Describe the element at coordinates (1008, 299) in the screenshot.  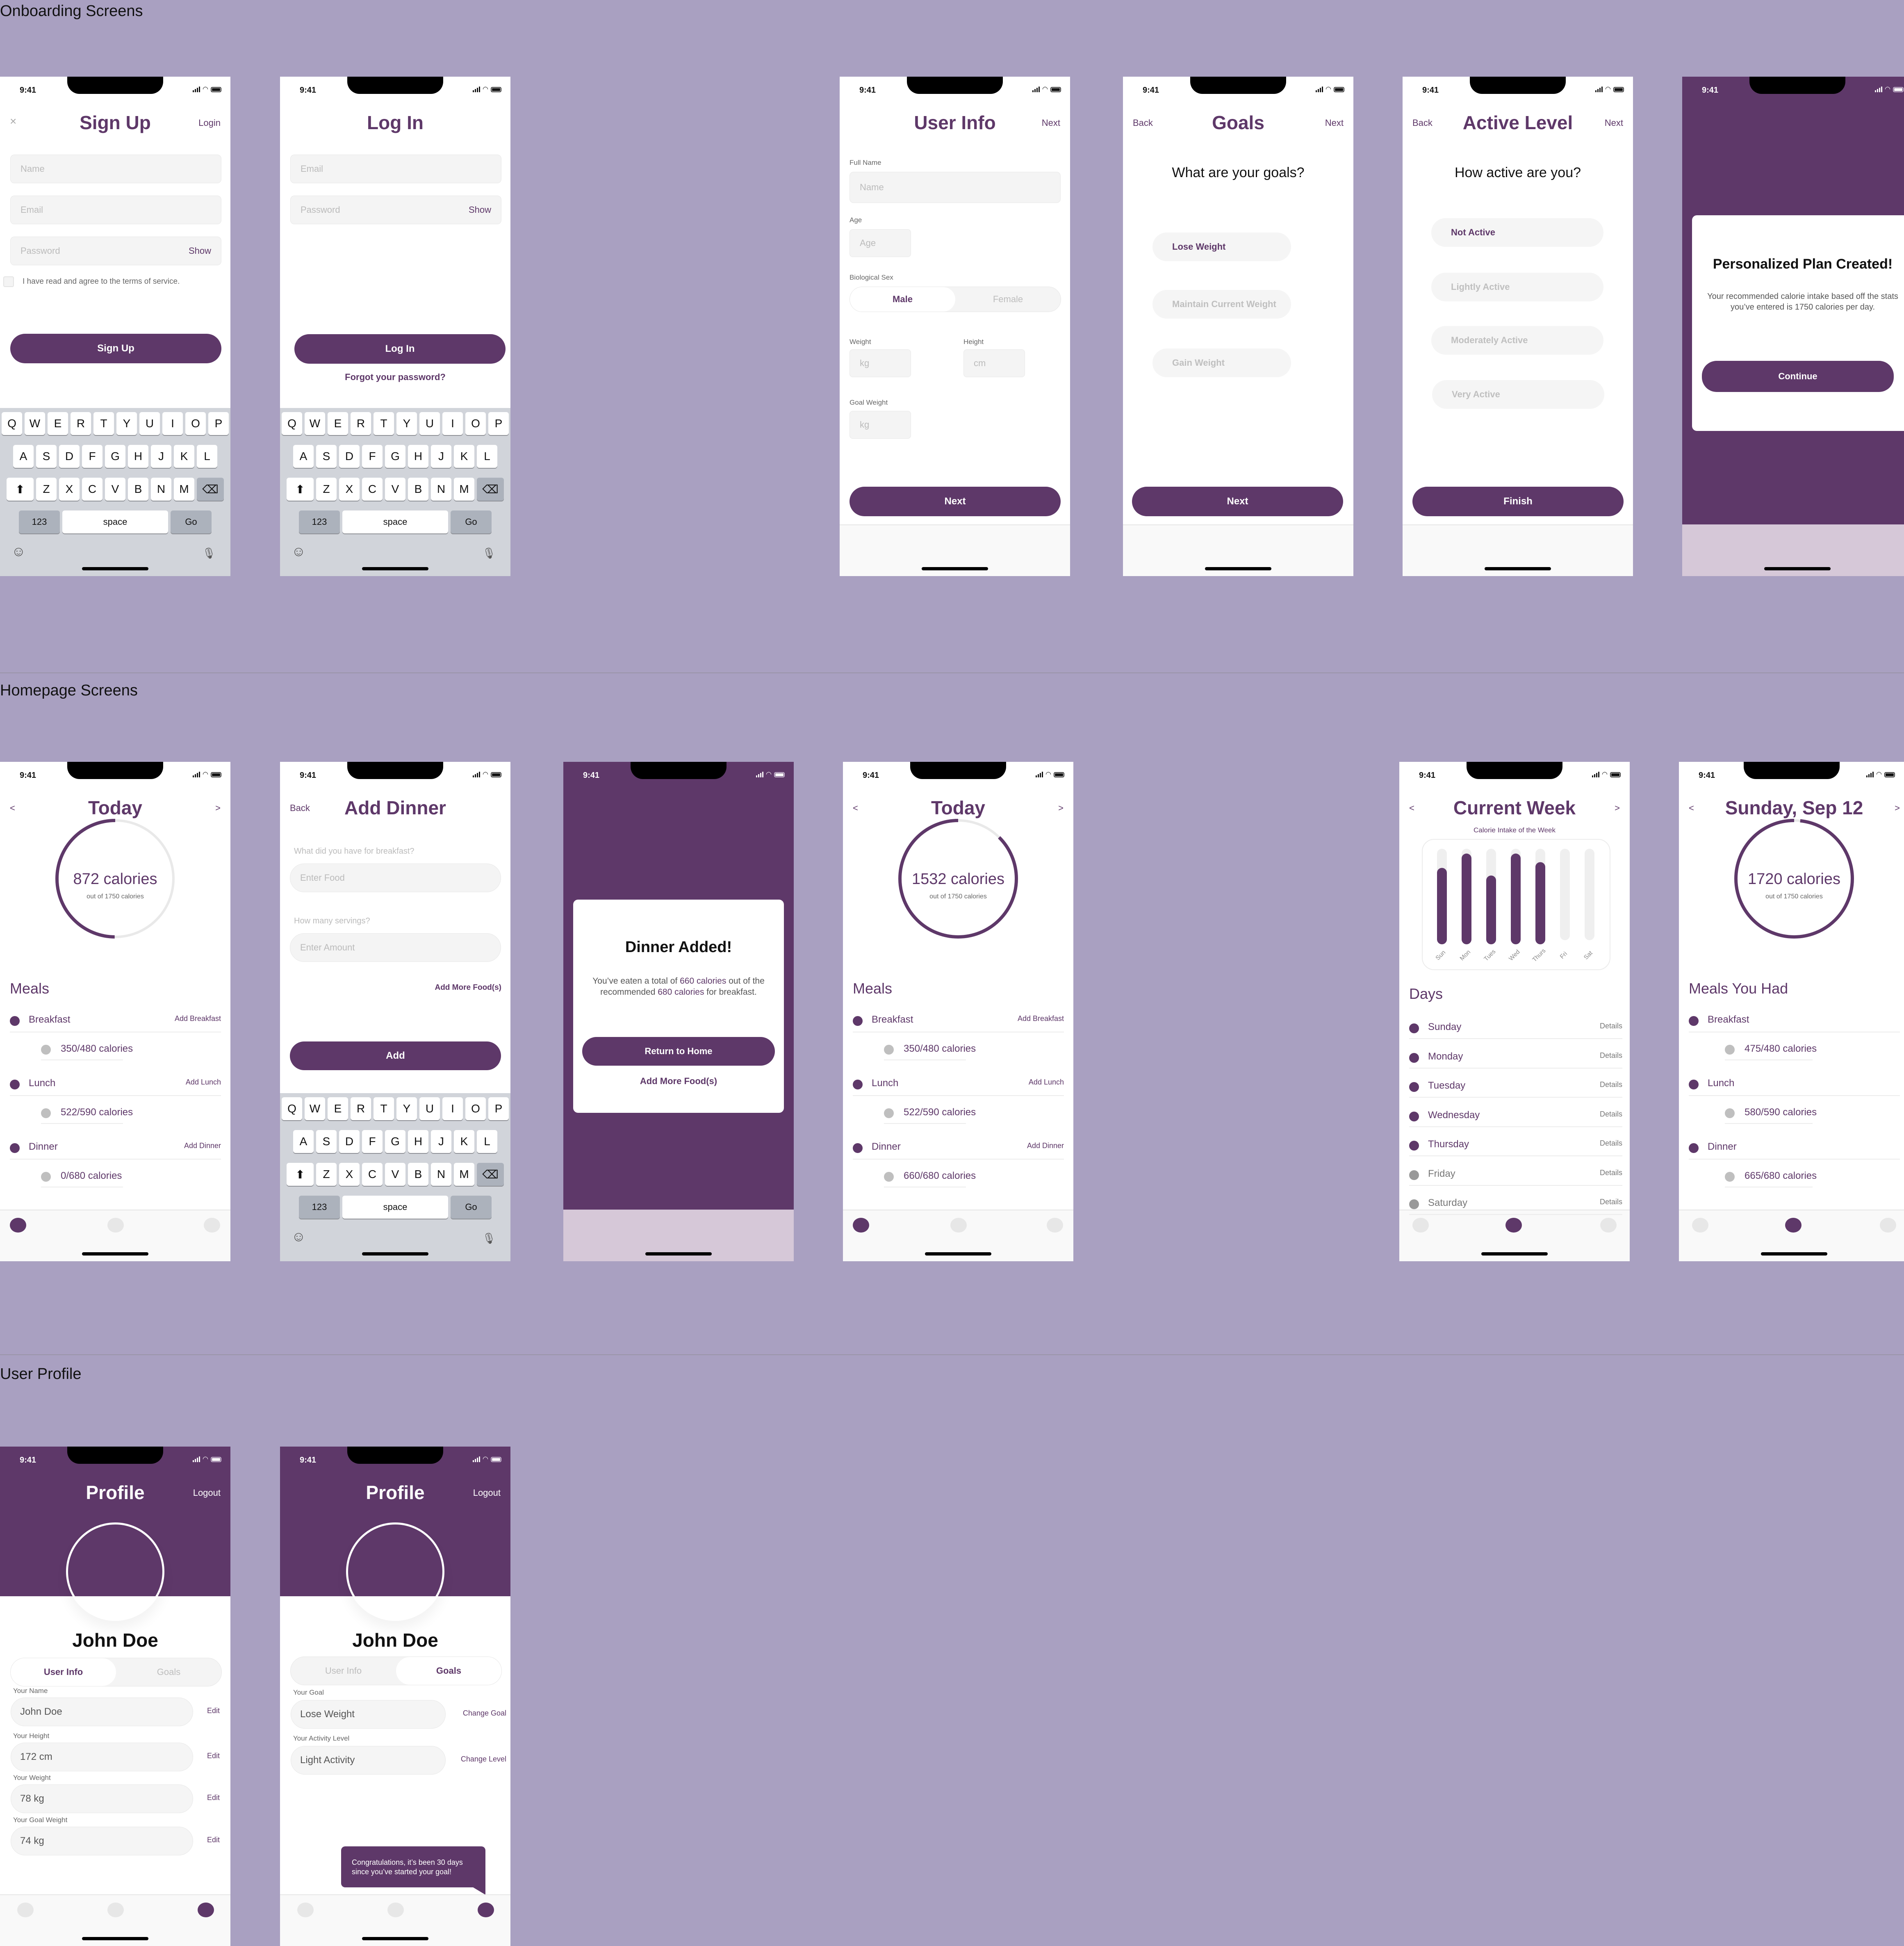
I see `sex-option-female: Female` at that location.